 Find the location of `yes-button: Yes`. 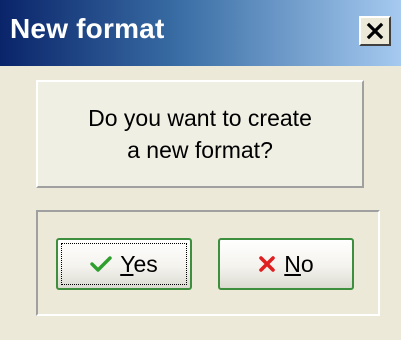

yes-button: Yes is located at coordinates (124, 264).